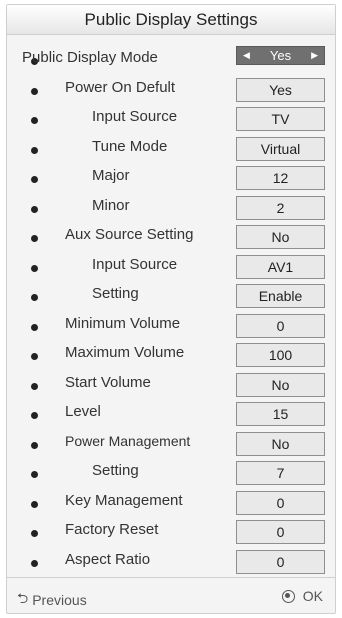 This screenshot has width=342, height=618. Describe the element at coordinates (171, 473) in the screenshot. I see `row-power-setting: Setting 7` at that location.